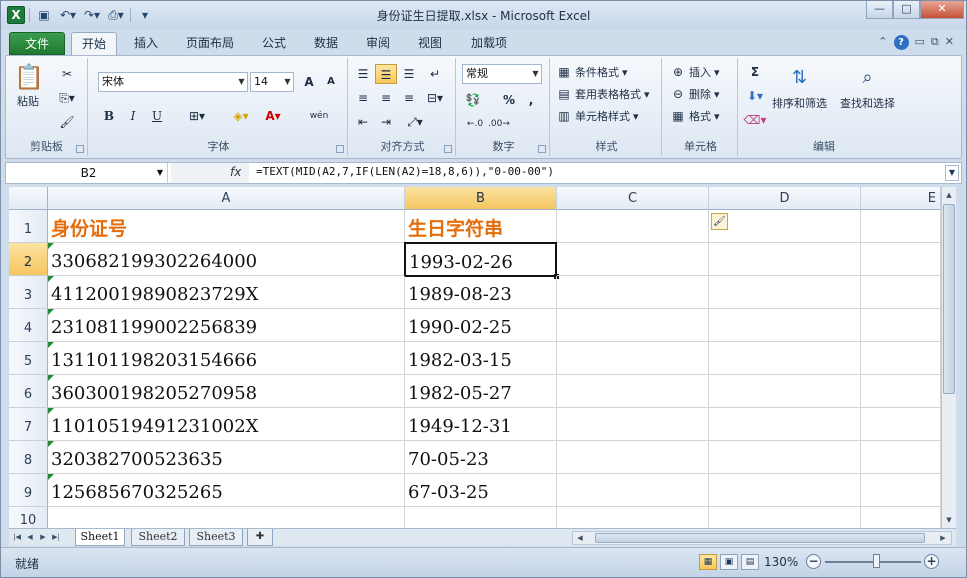  Describe the element at coordinates (481, 391) in the screenshot. I see `cell-b6: 1982-05-27` at that location.